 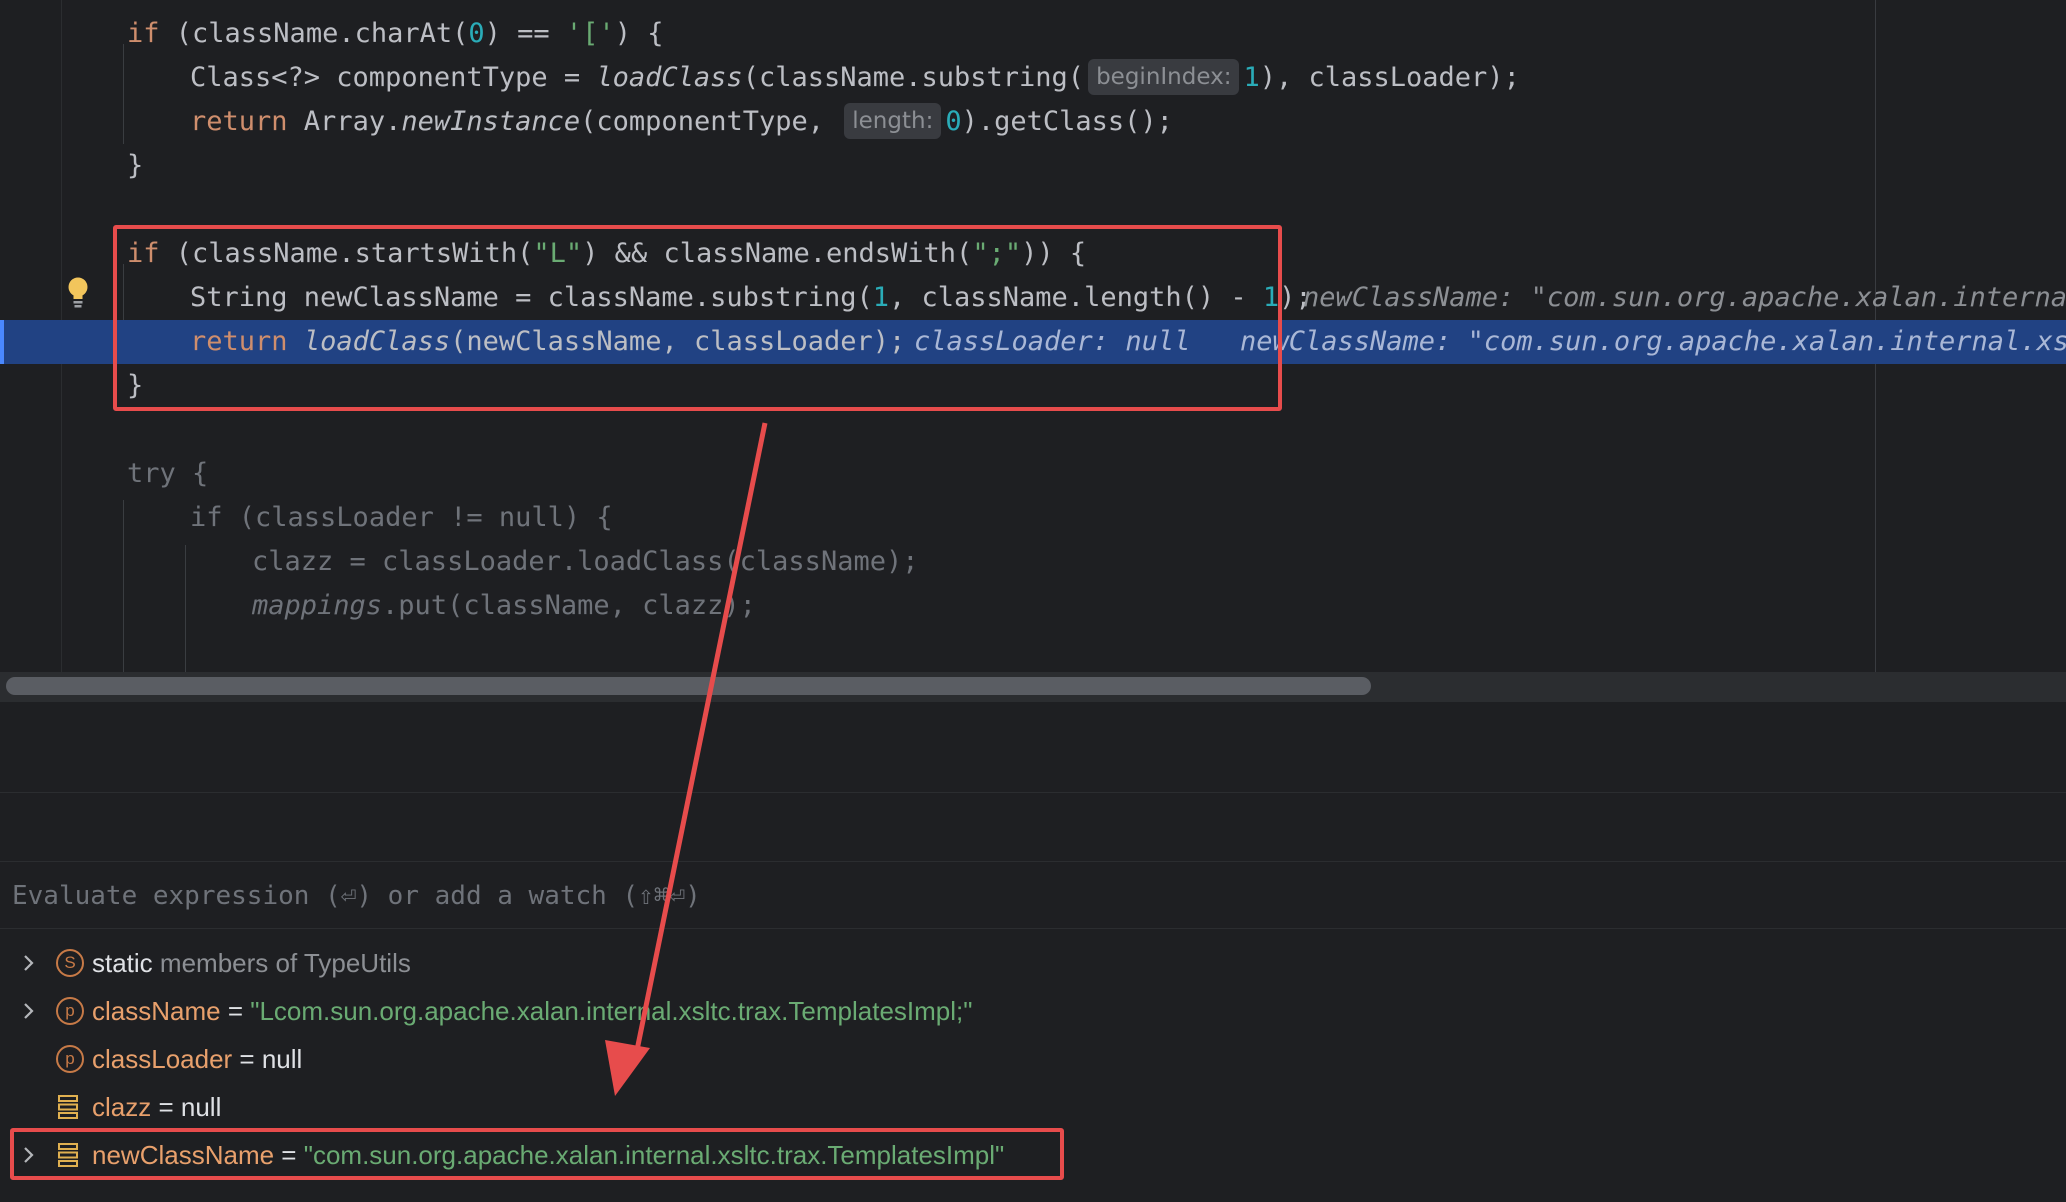 What do you see at coordinates (314, 33) in the screenshot?
I see `code-text: (className.charAt(` at bounding box center [314, 33].